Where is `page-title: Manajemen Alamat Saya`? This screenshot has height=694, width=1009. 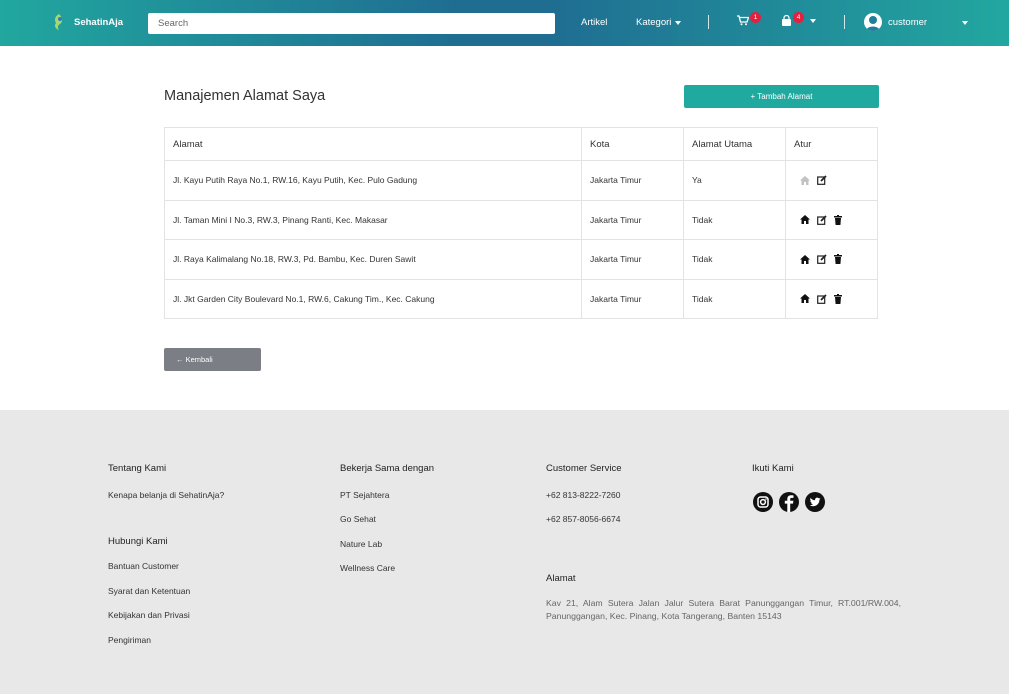 page-title: Manajemen Alamat Saya is located at coordinates (245, 96).